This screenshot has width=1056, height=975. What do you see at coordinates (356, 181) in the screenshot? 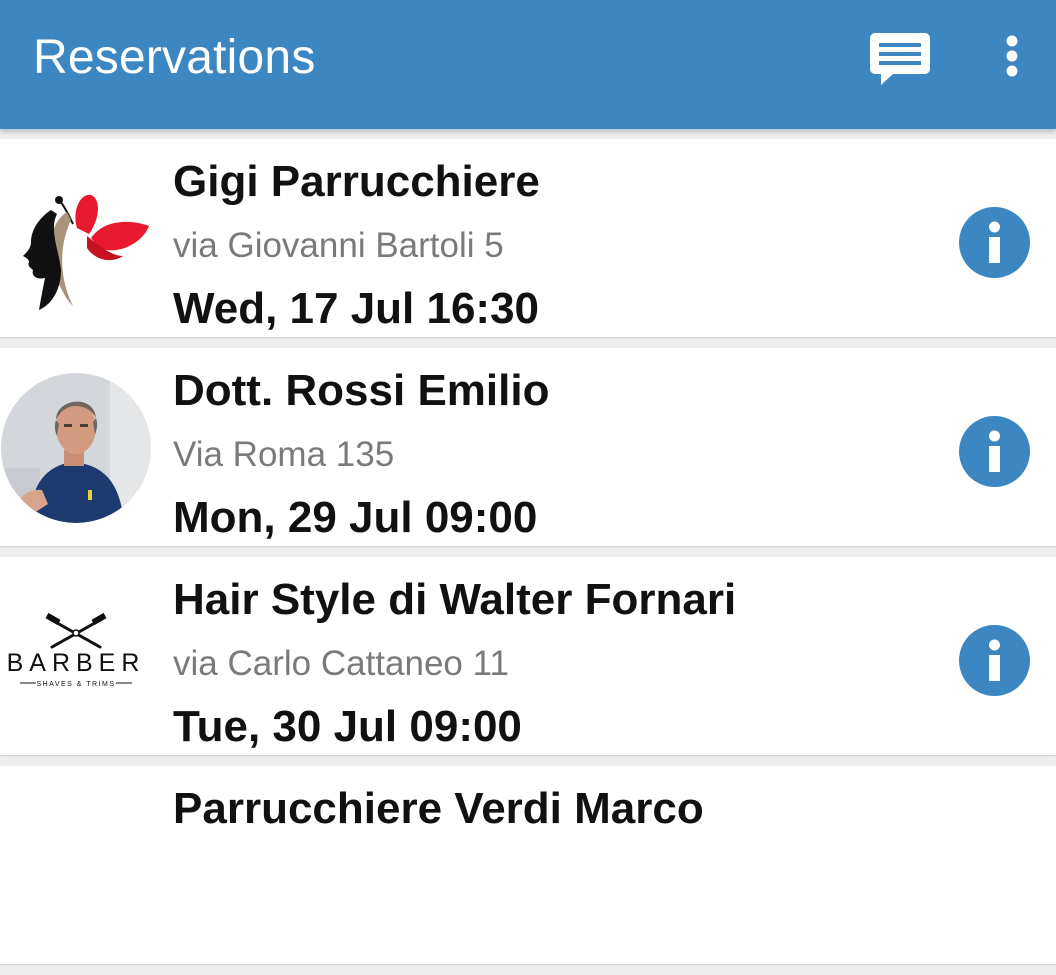
I see `reservation-name: Gigi Parrucchiere` at bounding box center [356, 181].